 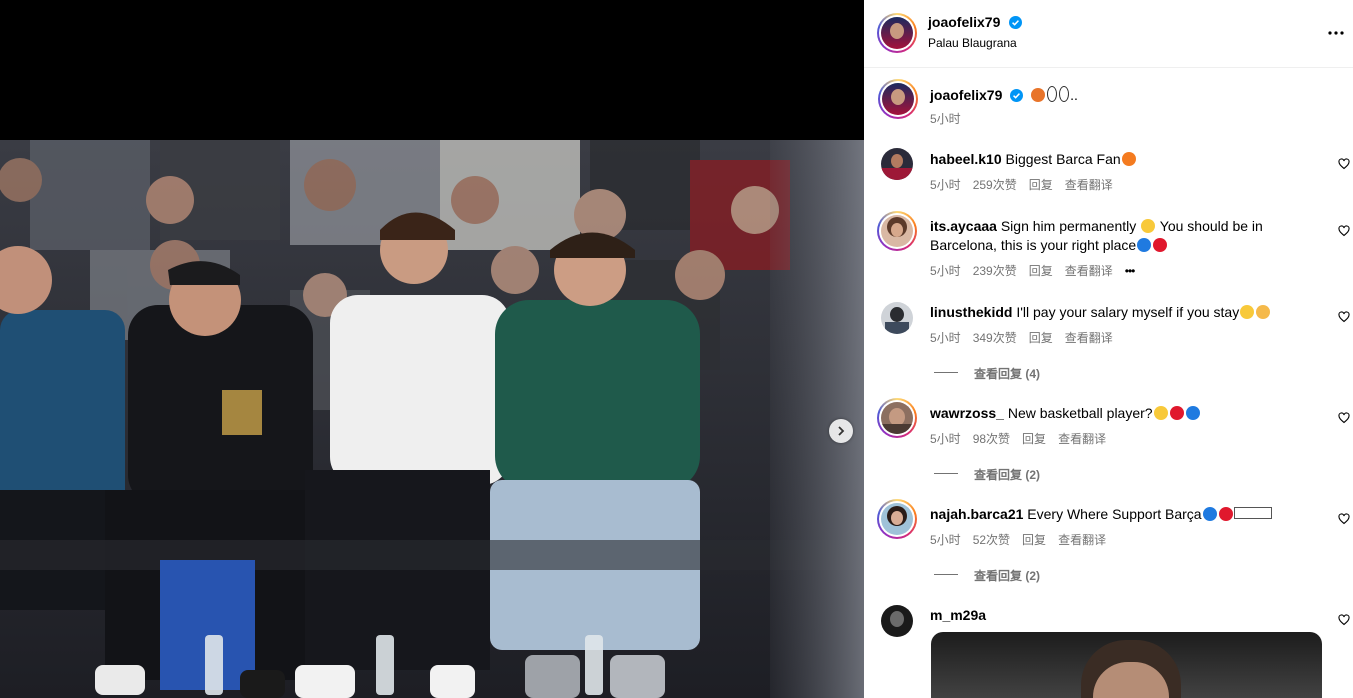 What do you see at coordinates (963, 226) in the screenshot?
I see `comment-username: its.aycaaa` at bounding box center [963, 226].